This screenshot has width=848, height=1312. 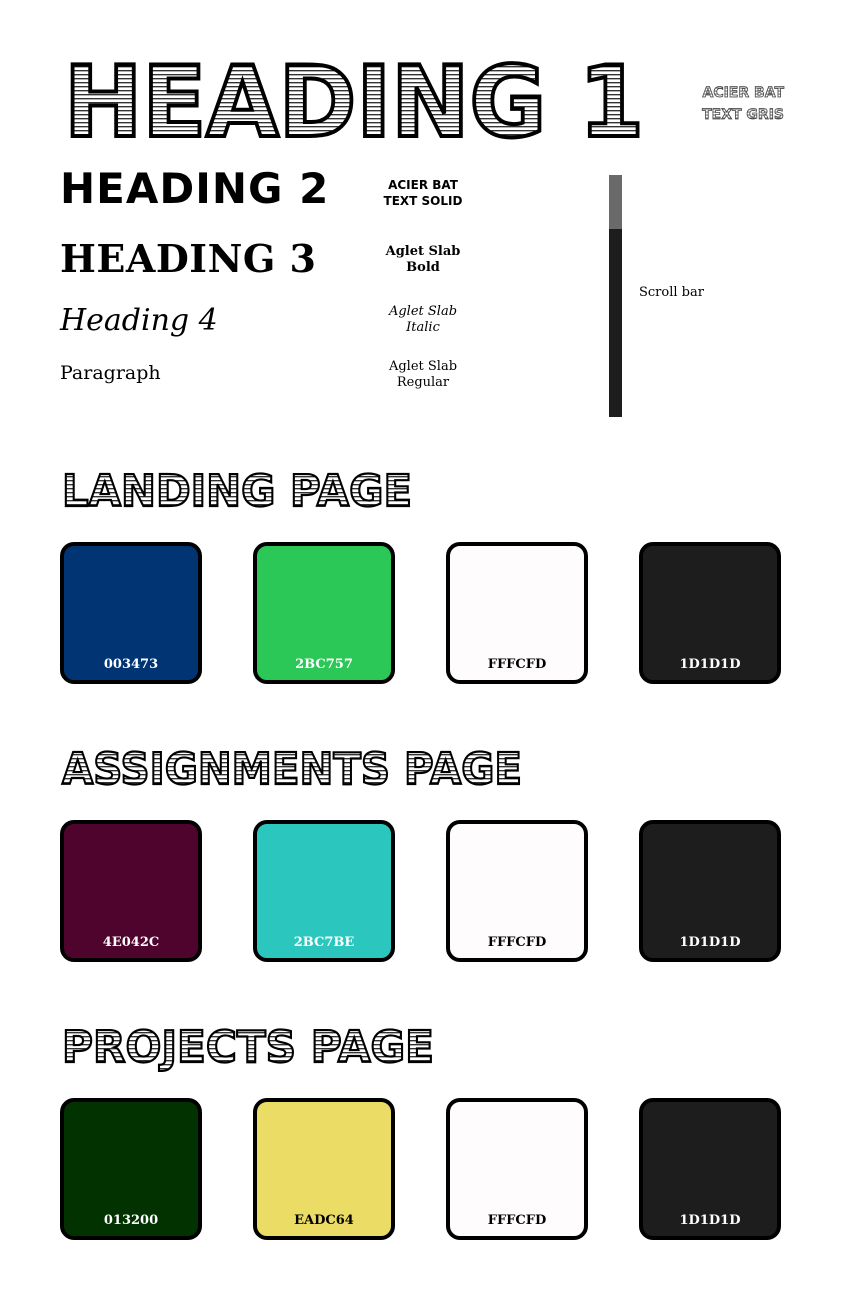 I want to click on font-label-aglet-bold: Aglet Slab Bold, so click(x=423, y=260).